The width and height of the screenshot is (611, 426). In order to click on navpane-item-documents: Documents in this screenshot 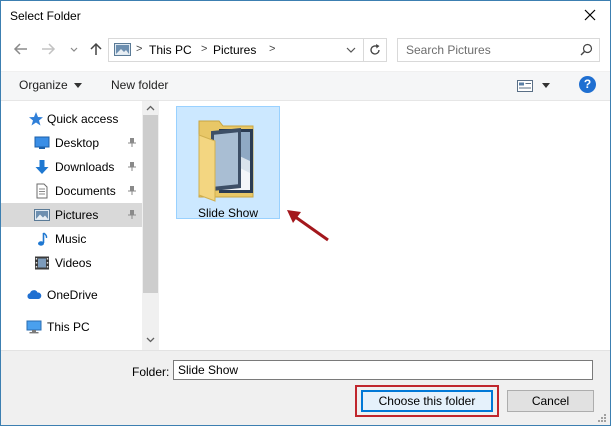, I will do `click(71, 191)`.